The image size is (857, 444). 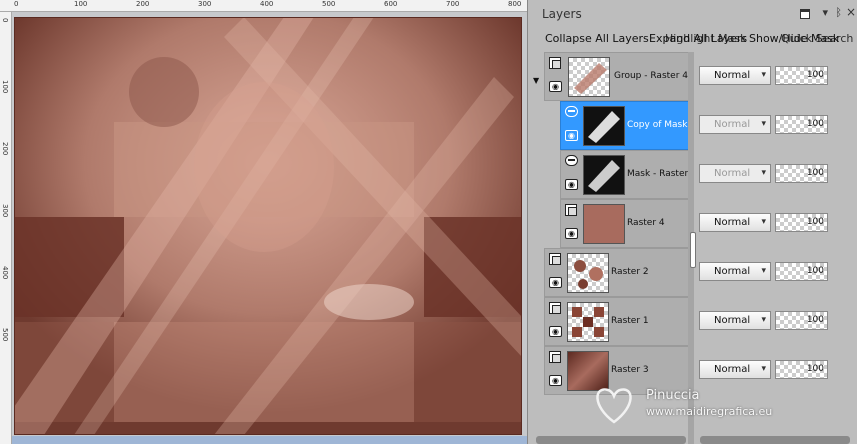 What do you see at coordinates (269, 440) in the screenshot?
I see `canvas-horizontal-scrollbar` at bounding box center [269, 440].